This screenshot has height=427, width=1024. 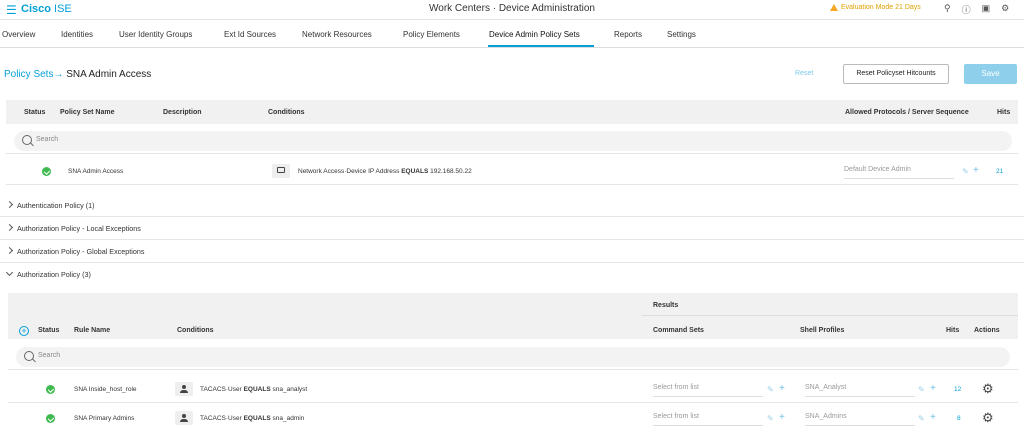 I want to click on rule-name: SNA Inside_host_role, so click(x=105, y=389).